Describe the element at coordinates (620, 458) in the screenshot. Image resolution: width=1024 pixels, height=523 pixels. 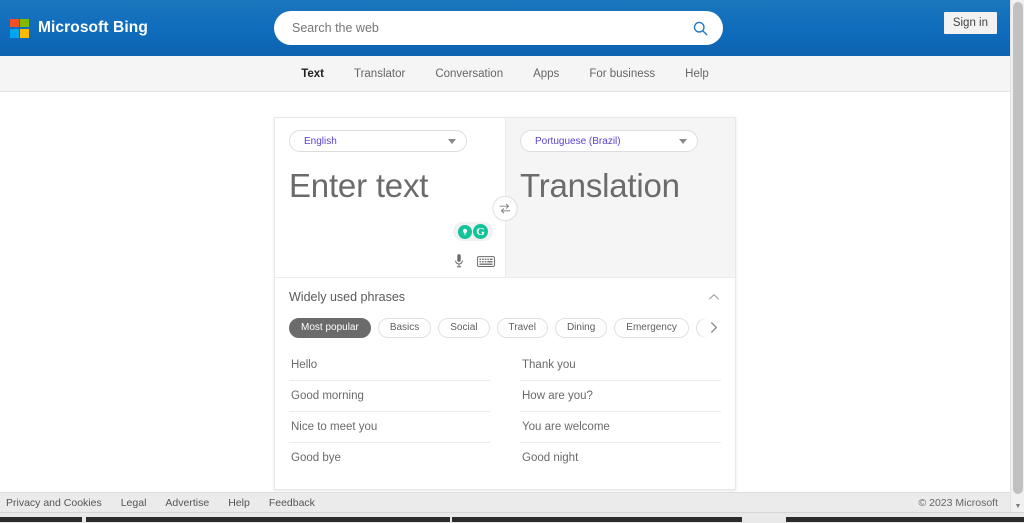
I see `list-item: Good night` at that location.